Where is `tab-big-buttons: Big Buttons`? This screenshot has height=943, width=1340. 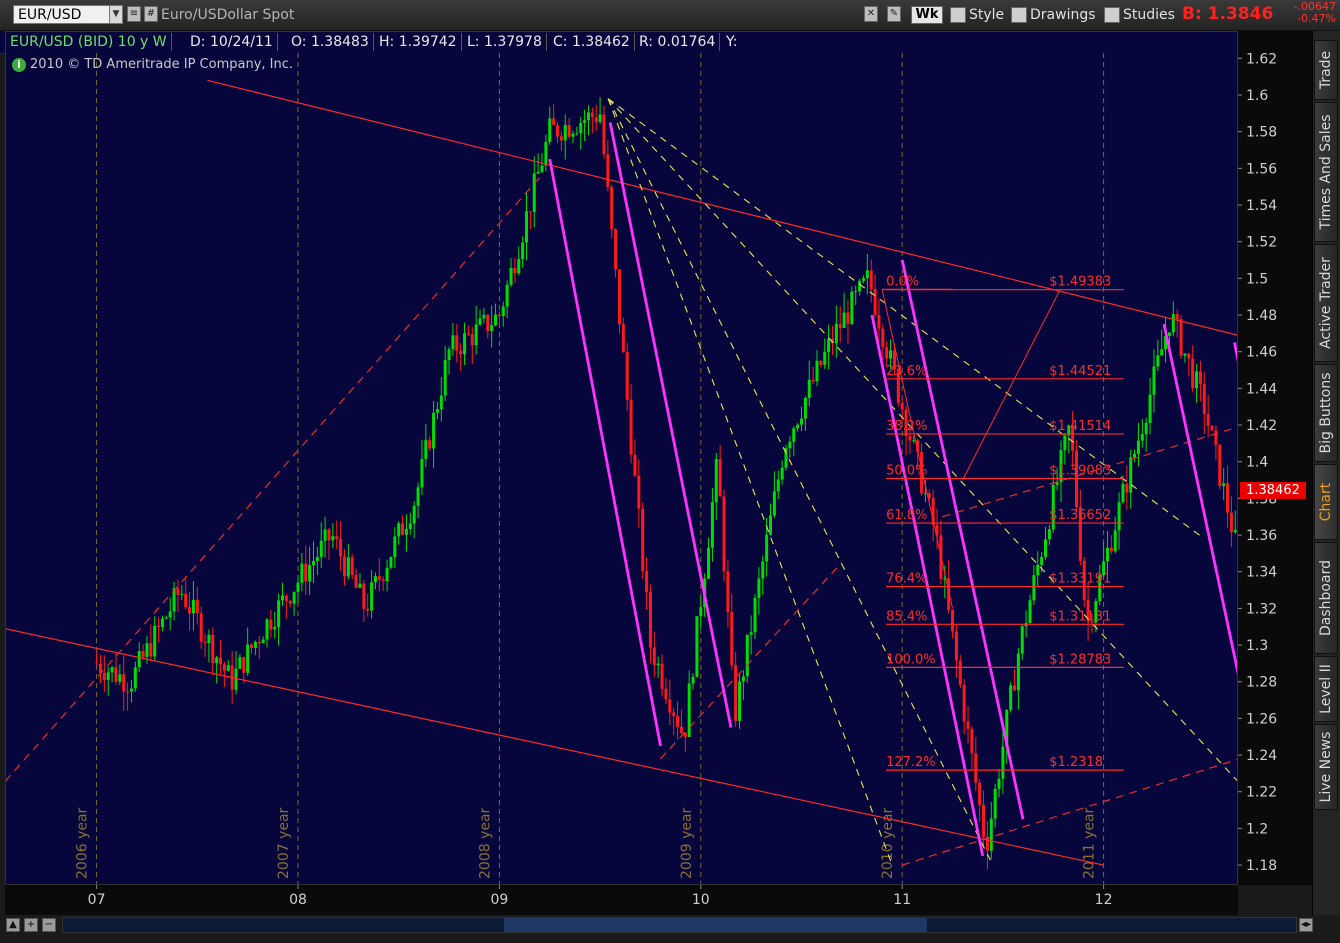
tab-big-buttons: Big Buttons is located at coordinates (1326, 413).